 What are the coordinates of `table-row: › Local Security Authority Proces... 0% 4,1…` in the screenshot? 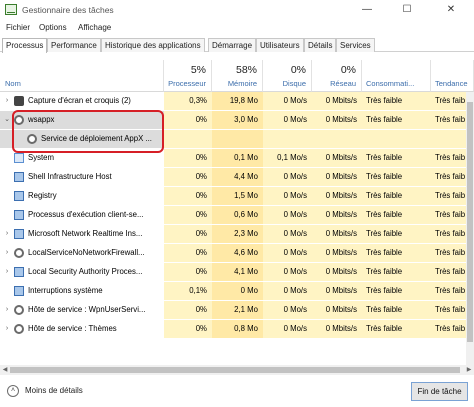 It's located at (237, 272).